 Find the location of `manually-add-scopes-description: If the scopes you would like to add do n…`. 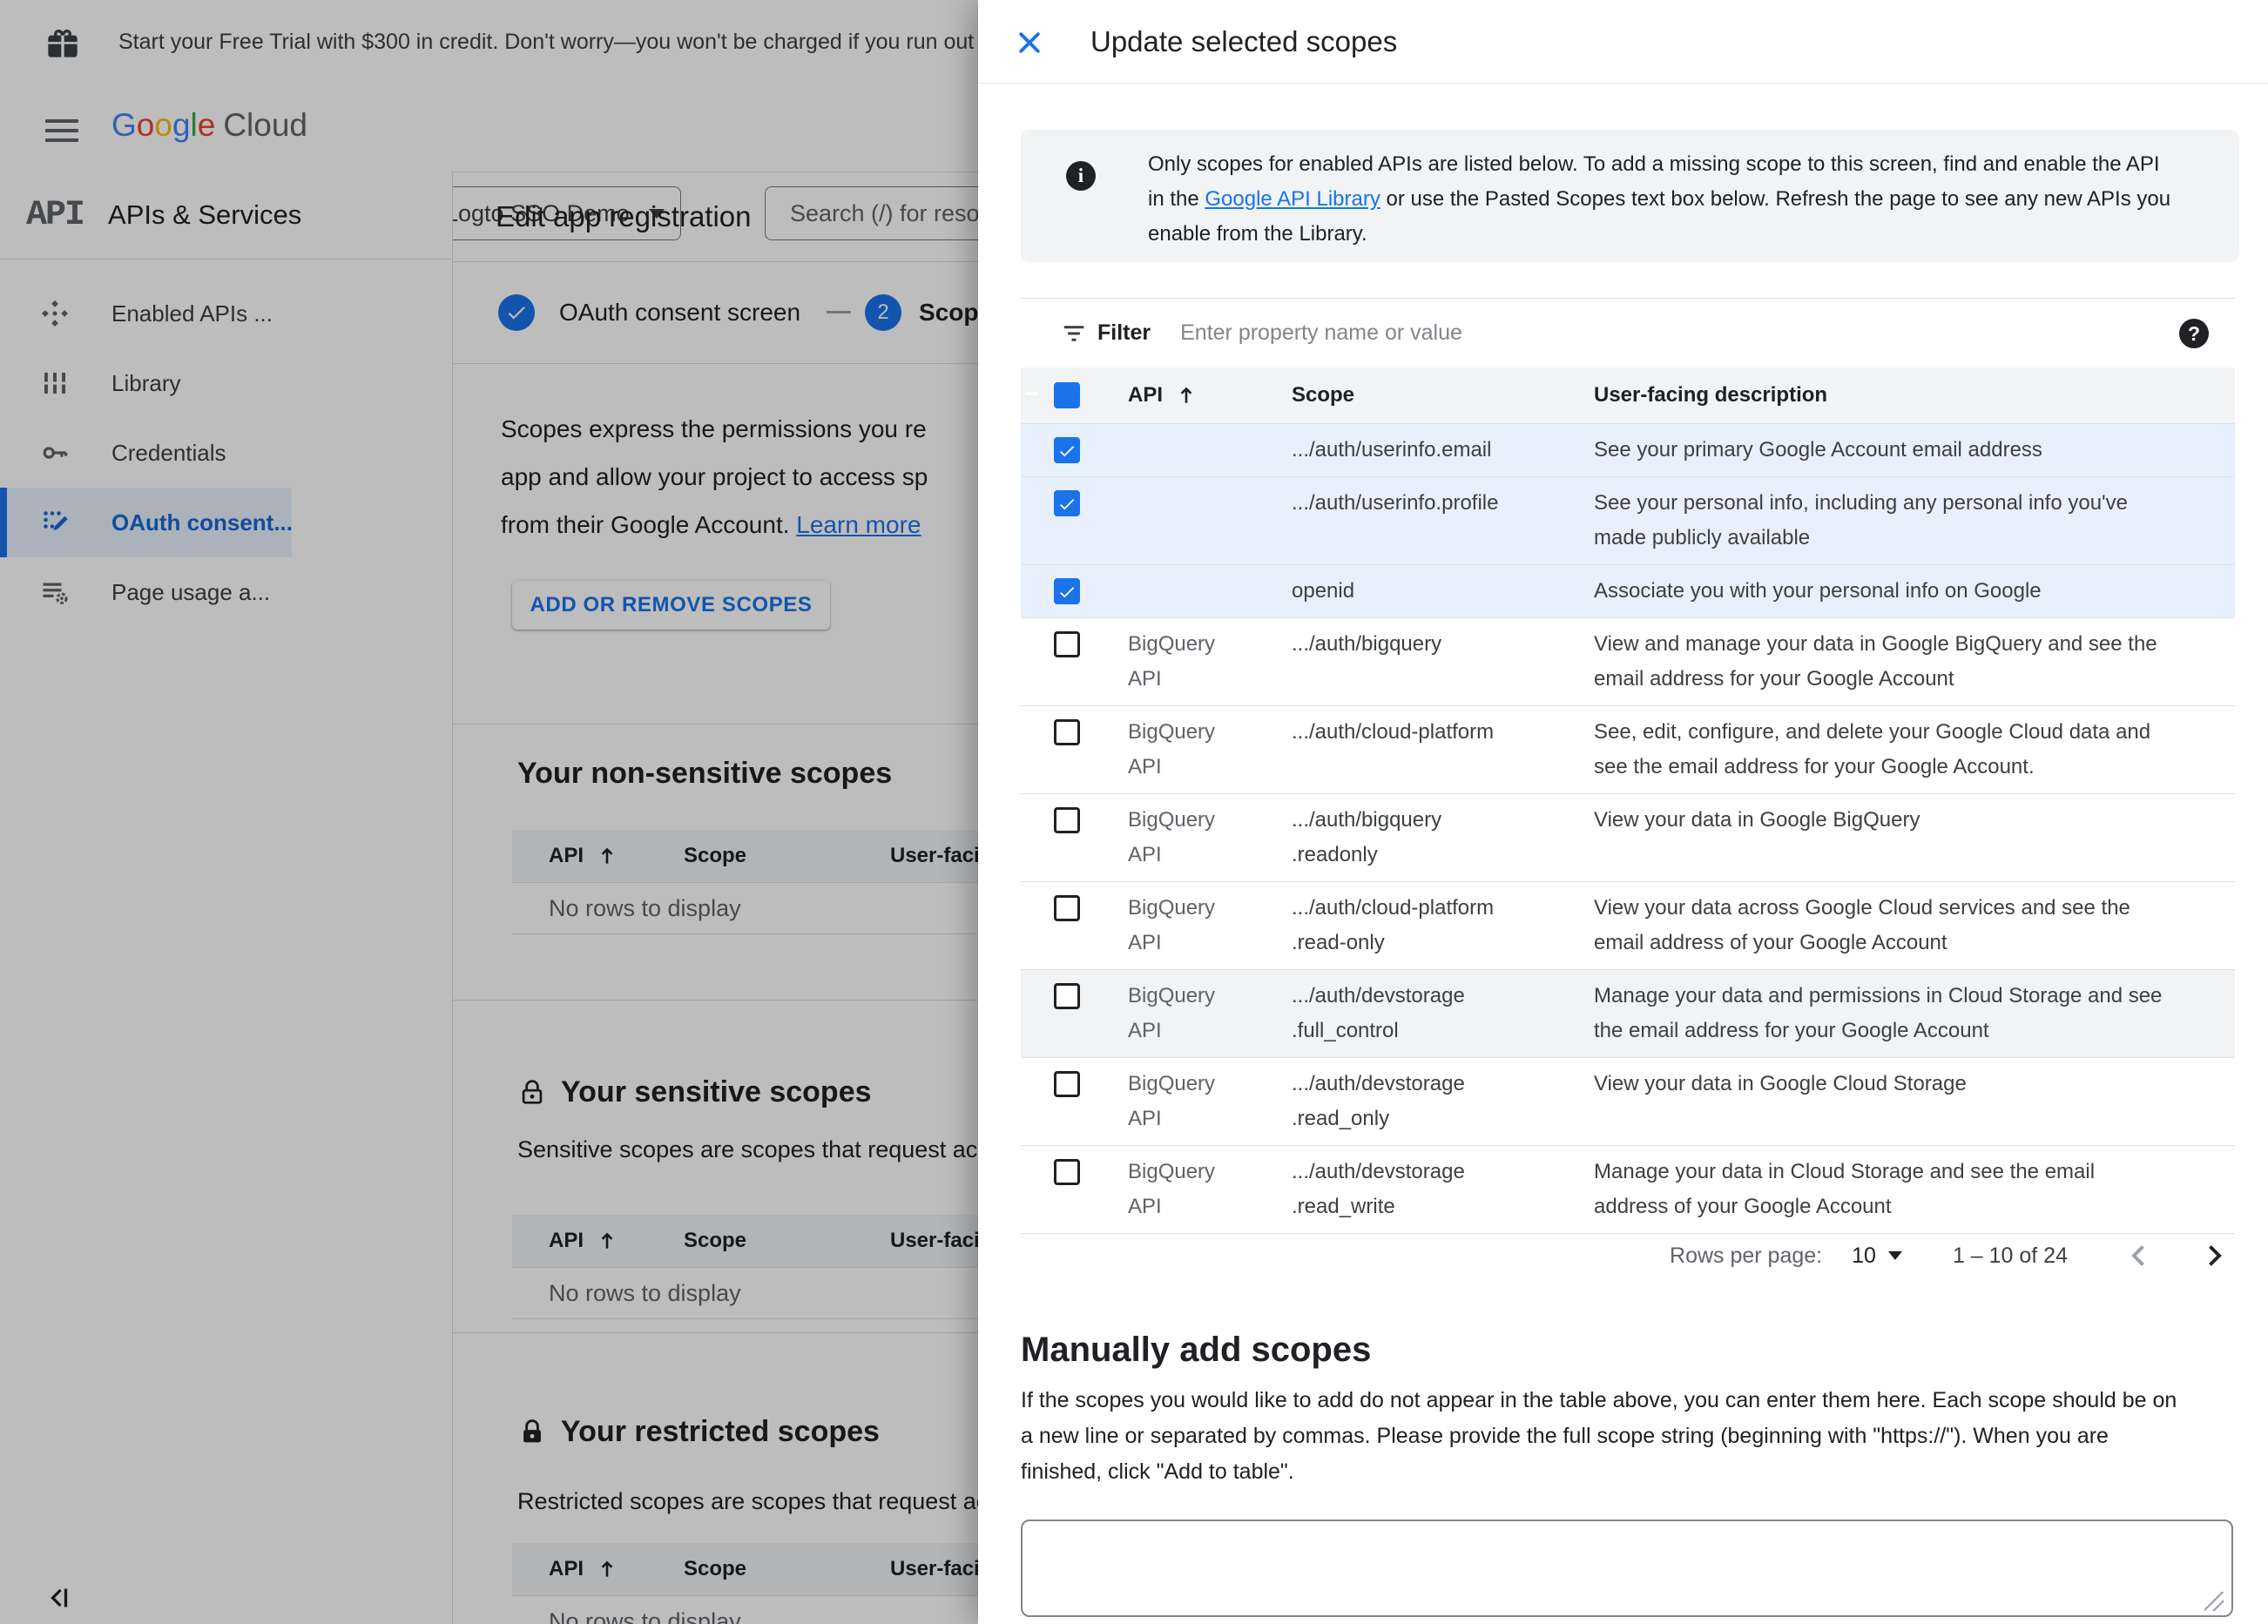

manually-add-scopes-description: If the scopes you would like to add do n… is located at coordinates (1599, 1436).